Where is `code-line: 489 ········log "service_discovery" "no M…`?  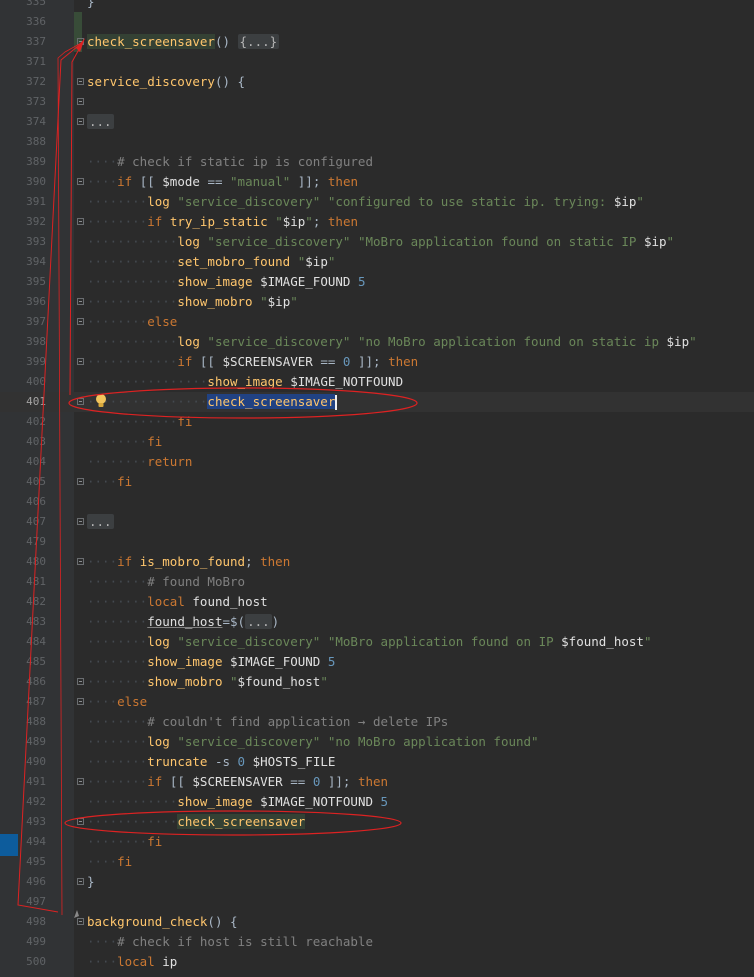 code-line: 489 ········log "service_discovery" "no M… is located at coordinates (377, 742).